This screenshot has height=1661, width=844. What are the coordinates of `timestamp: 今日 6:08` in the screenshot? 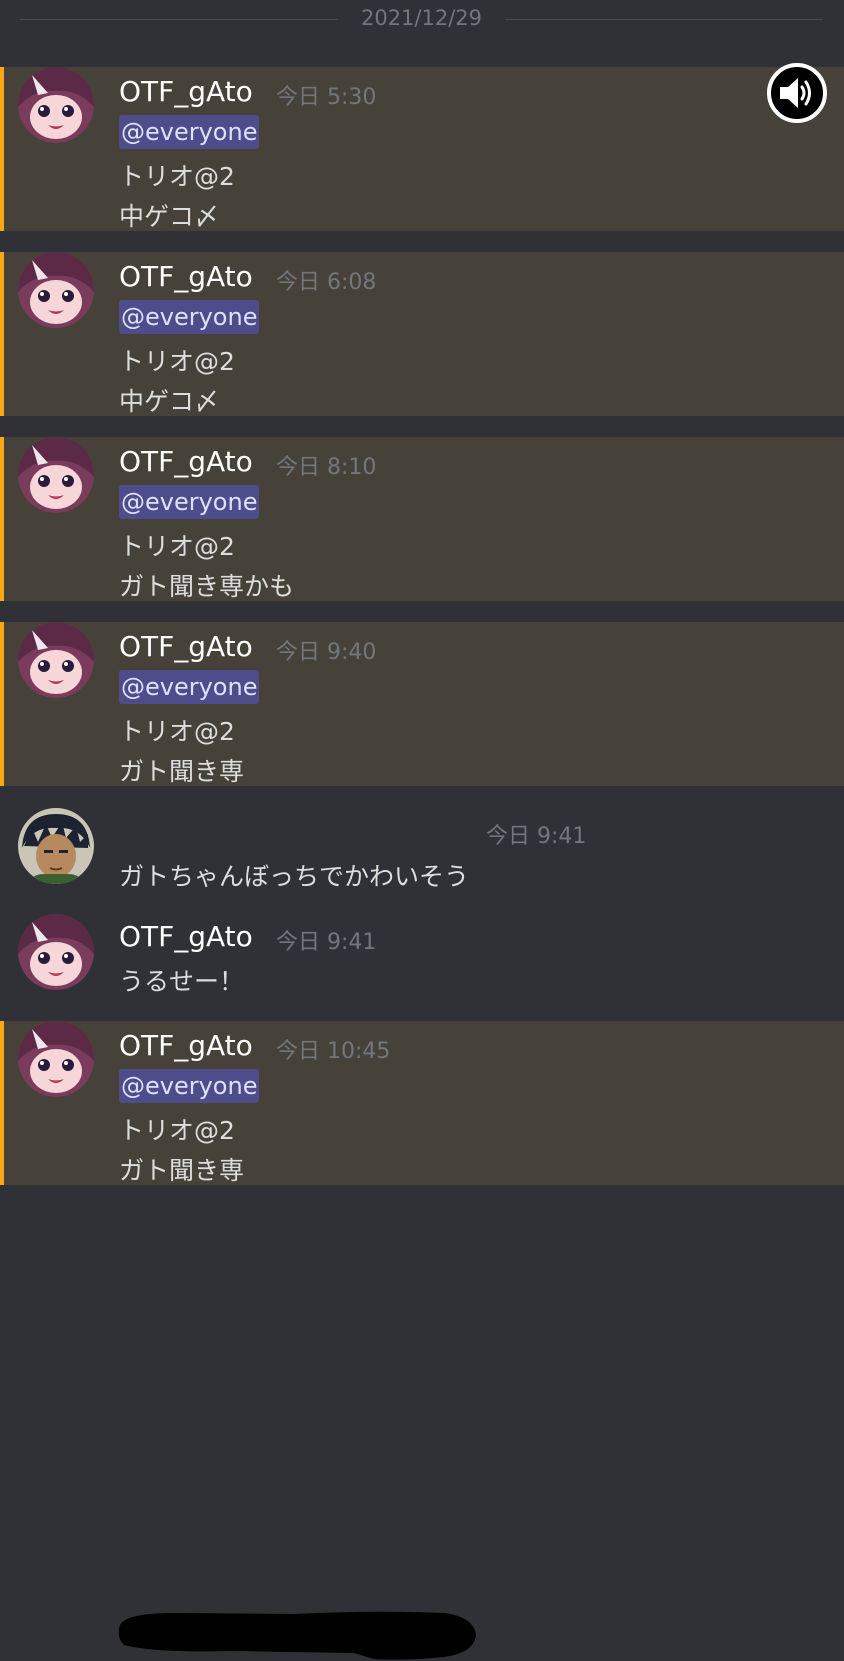 It's located at (326, 282).